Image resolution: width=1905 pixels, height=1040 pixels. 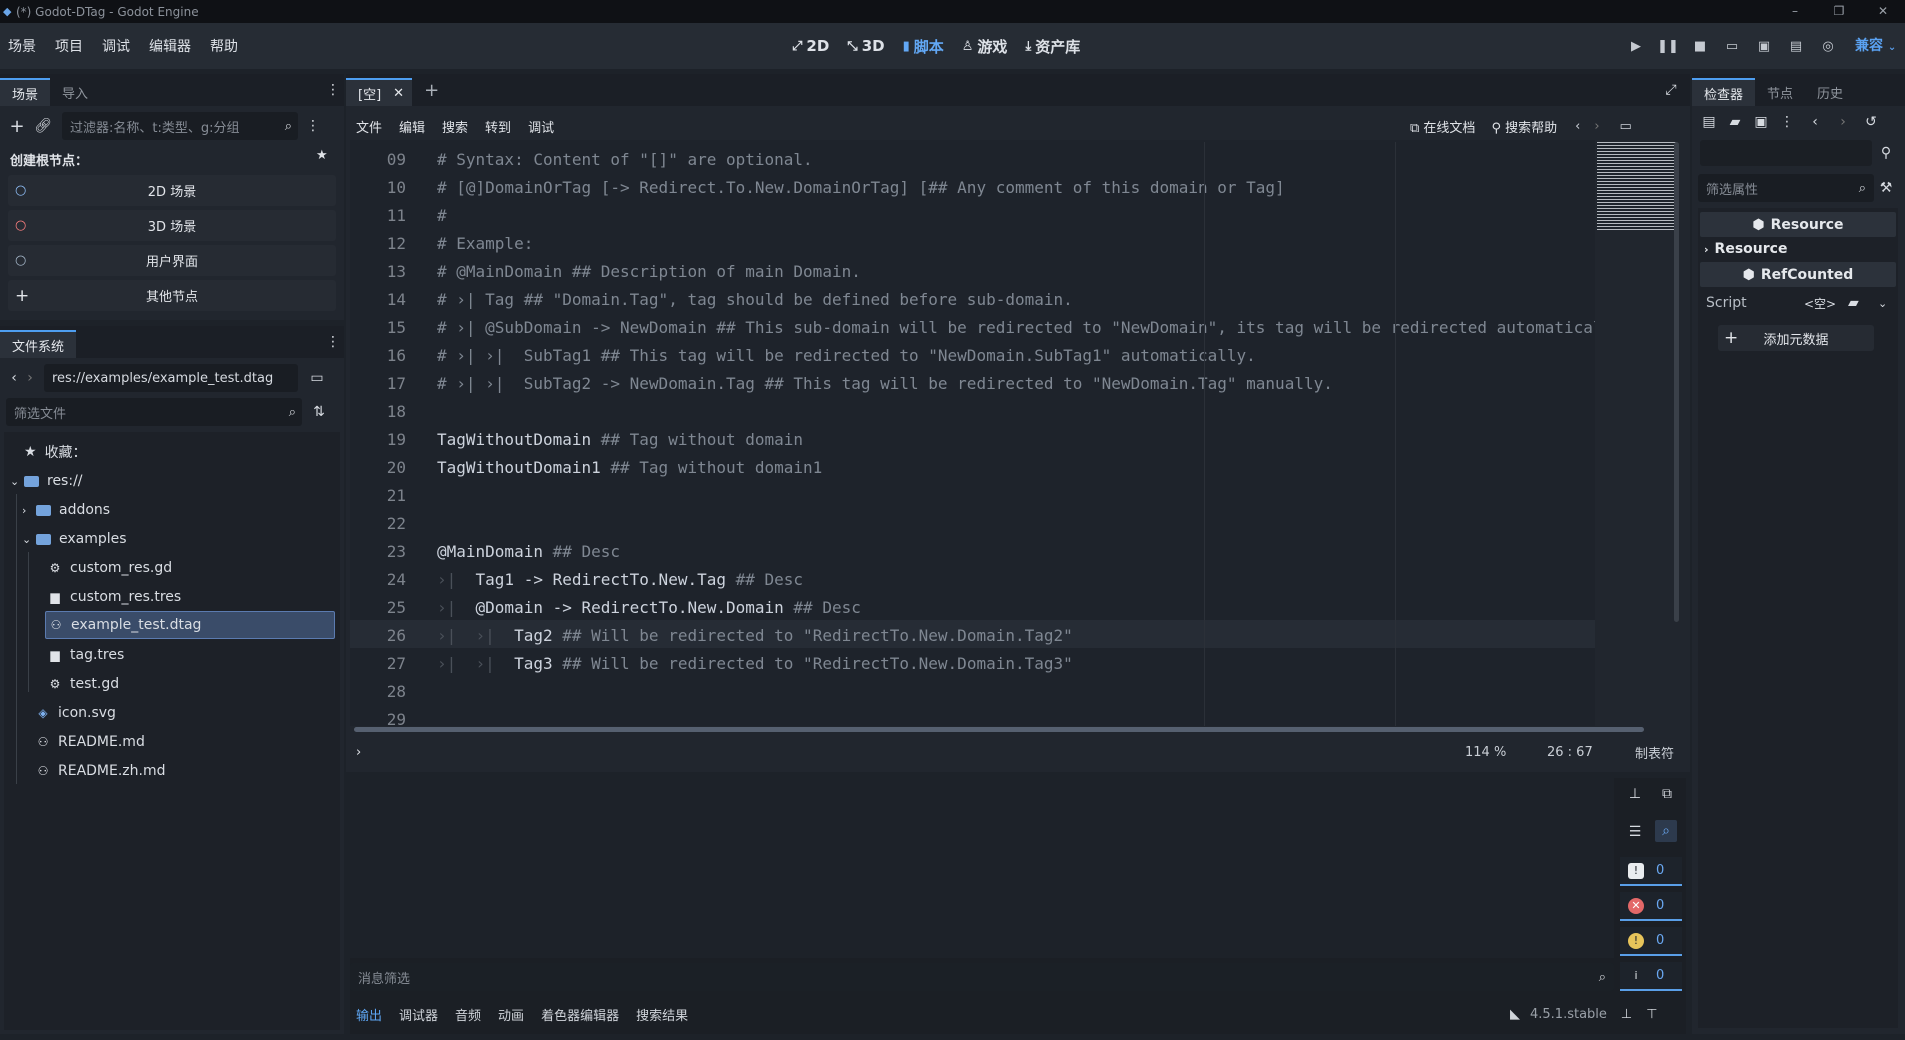 What do you see at coordinates (358, 752) in the screenshot?
I see `toggle-bottom-icon: ›` at bounding box center [358, 752].